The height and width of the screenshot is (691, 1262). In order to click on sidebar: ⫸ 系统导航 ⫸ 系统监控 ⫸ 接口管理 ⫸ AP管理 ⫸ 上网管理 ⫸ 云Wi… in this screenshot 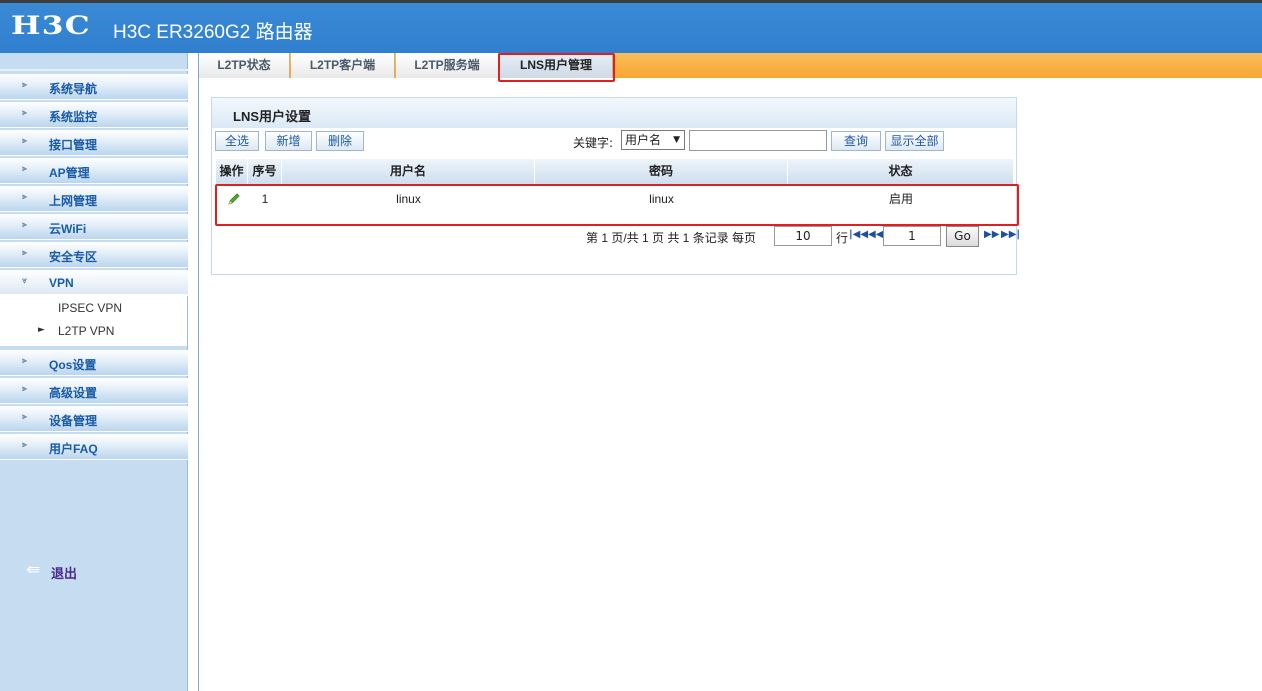, I will do `click(94, 372)`.